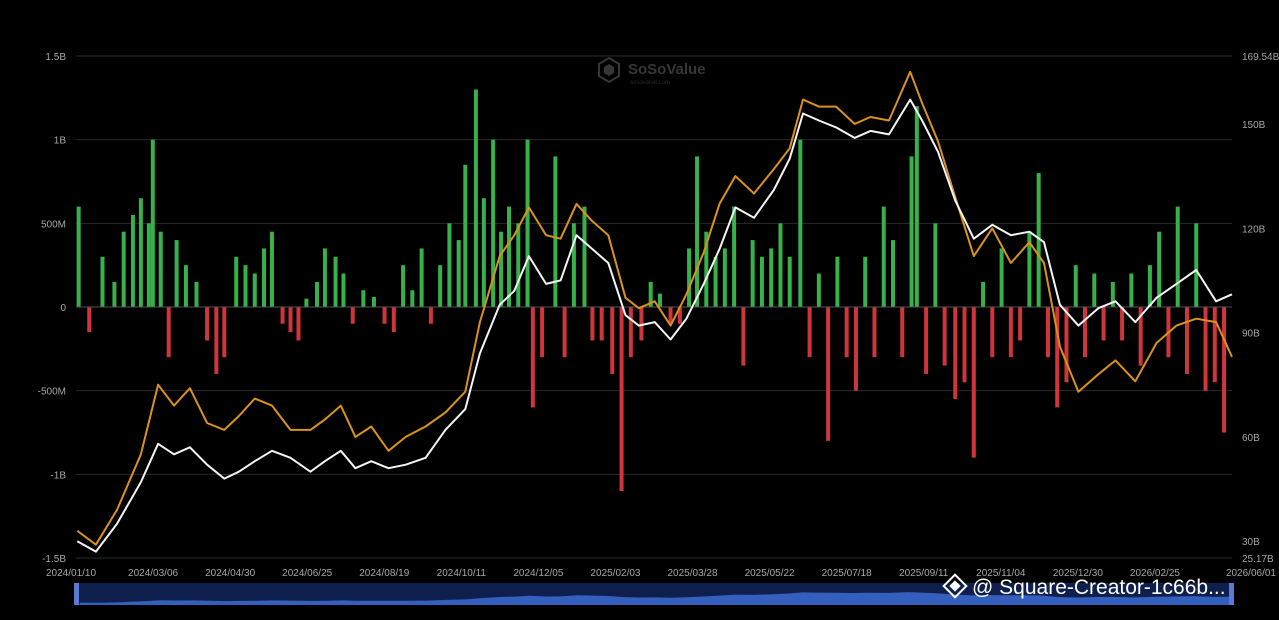 The width and height of the screenshot is (1279, 620). What do you see at coordinates (55, 57) in the screenshot?
I see `left-axis-tick-label: 1.5B` at bounding box center [55, 57].